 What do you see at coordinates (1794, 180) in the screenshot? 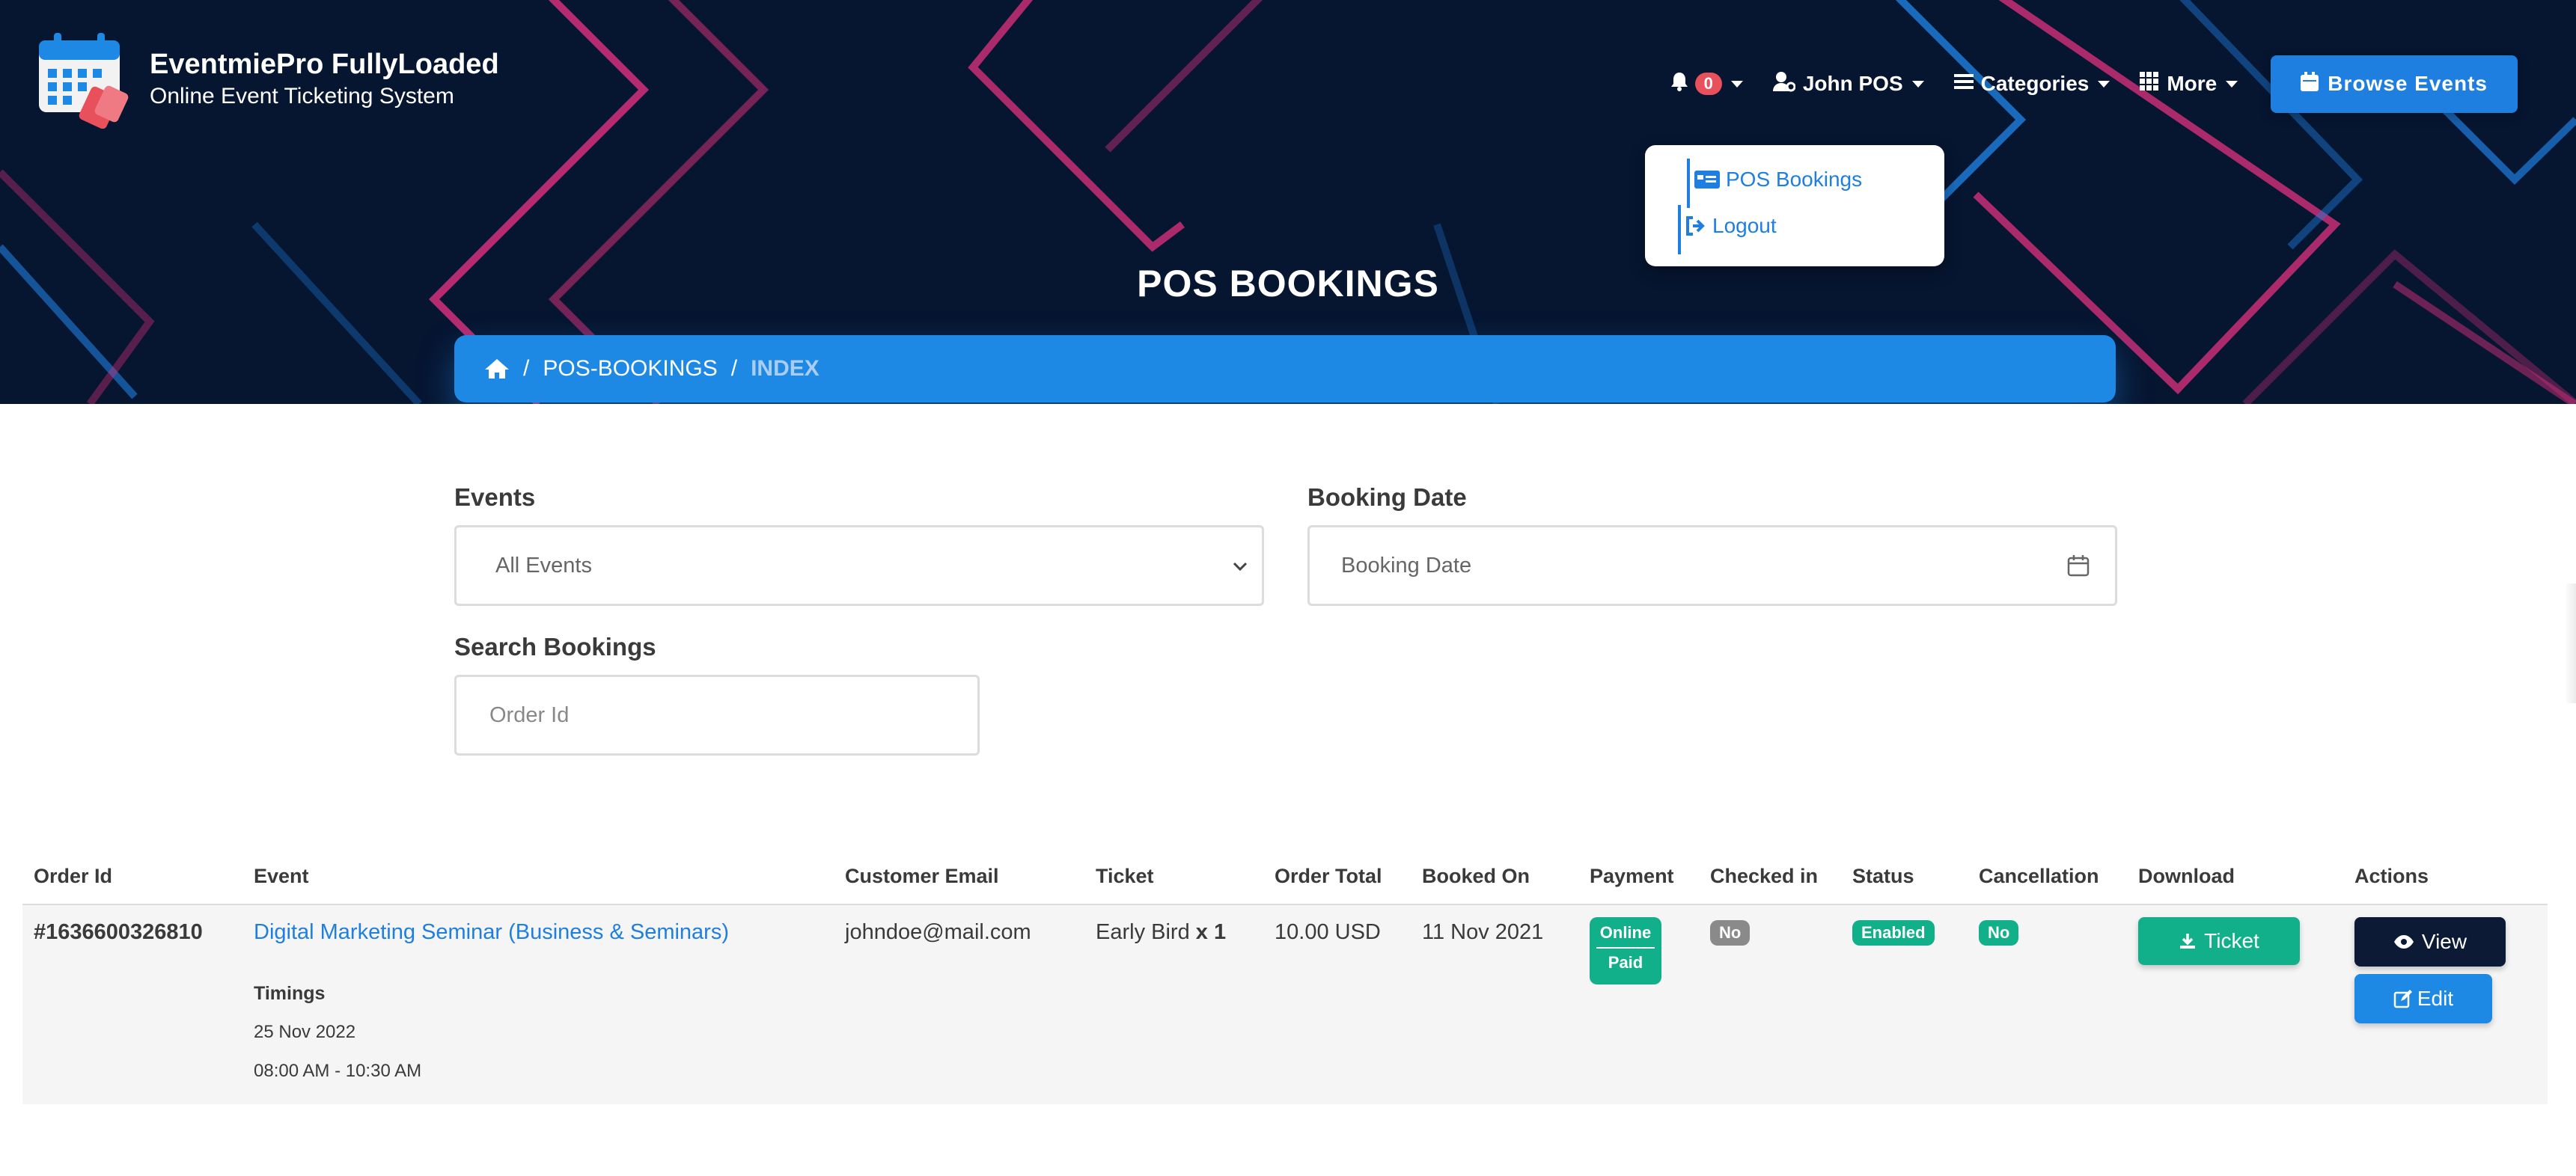
I see `pos-bookings-label: POS Bookings` at bounding box center [1794, 180].